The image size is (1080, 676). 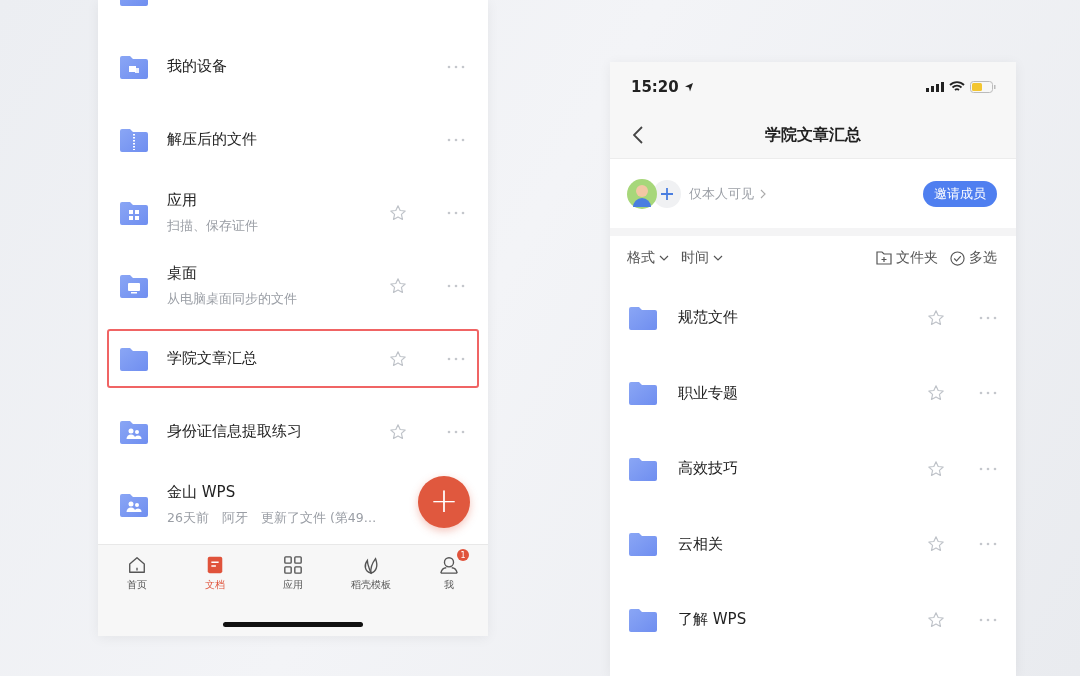 I want to click on battery-icon, so click(x=983, y=87).